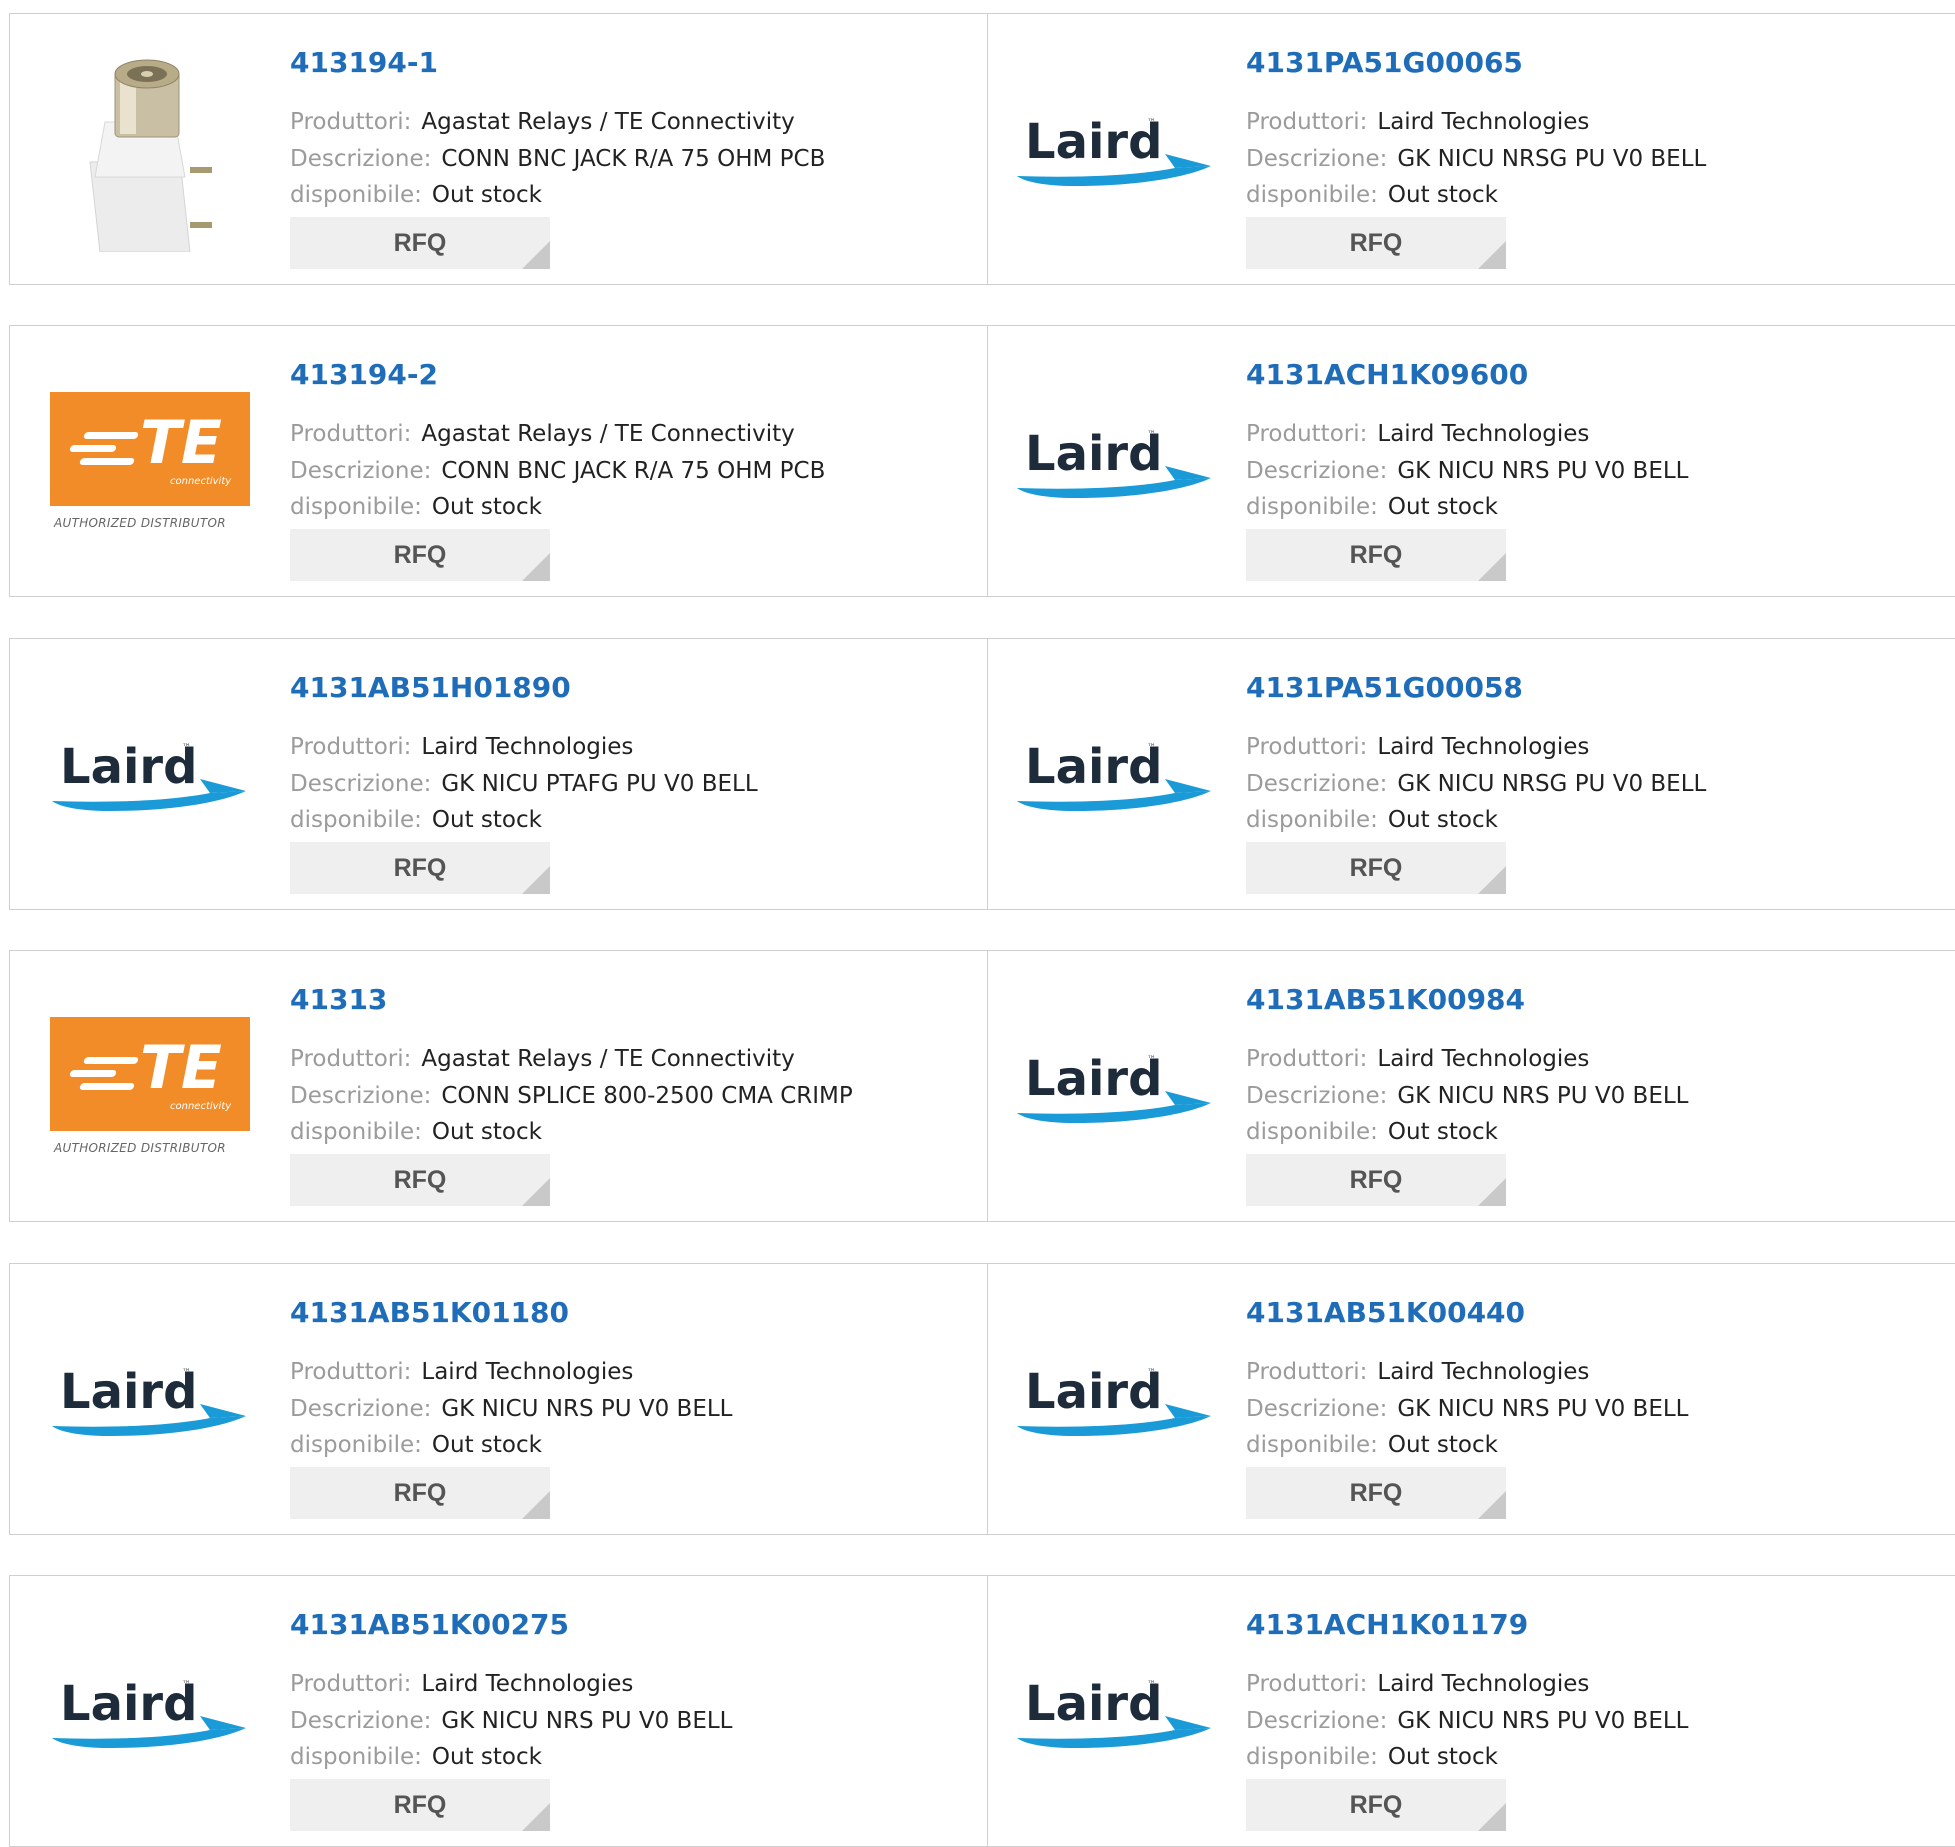 The width and height of the screenshot is (1955, 1847). What do you see at coordinates (140, 1148) in the screenshot?
I see `te-authorized-distributor: AUTHORIZED DISTRIBUTOR` at bounding box center [140, 1148].